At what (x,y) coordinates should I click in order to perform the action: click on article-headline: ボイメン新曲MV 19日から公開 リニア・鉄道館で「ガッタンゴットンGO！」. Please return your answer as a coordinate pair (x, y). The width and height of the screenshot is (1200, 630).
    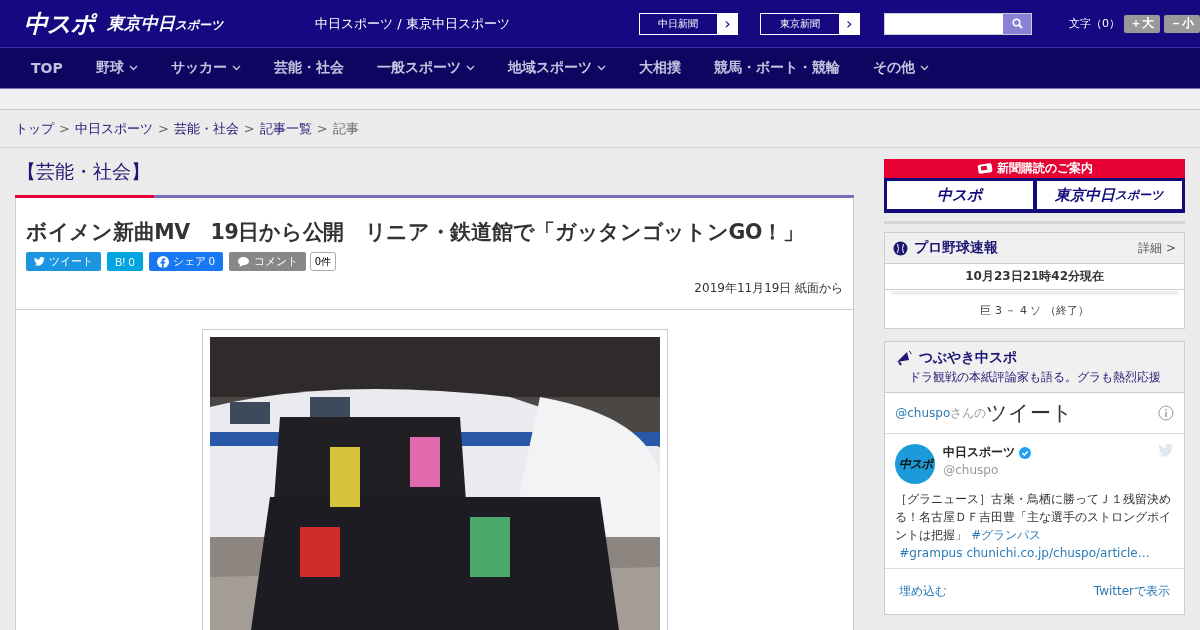
    Looking at the image, I should click on (415, 232).